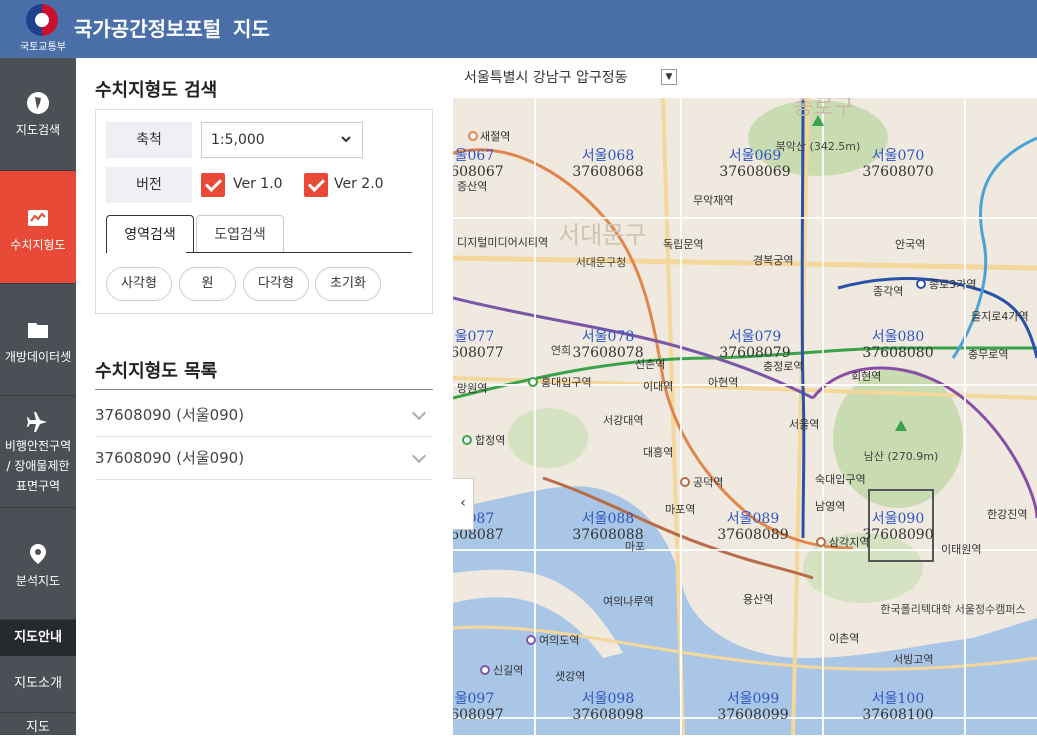  Describe the element at coordinates (607, 172) in the screenshot. I see `sheet-code: 37608068` at that location.